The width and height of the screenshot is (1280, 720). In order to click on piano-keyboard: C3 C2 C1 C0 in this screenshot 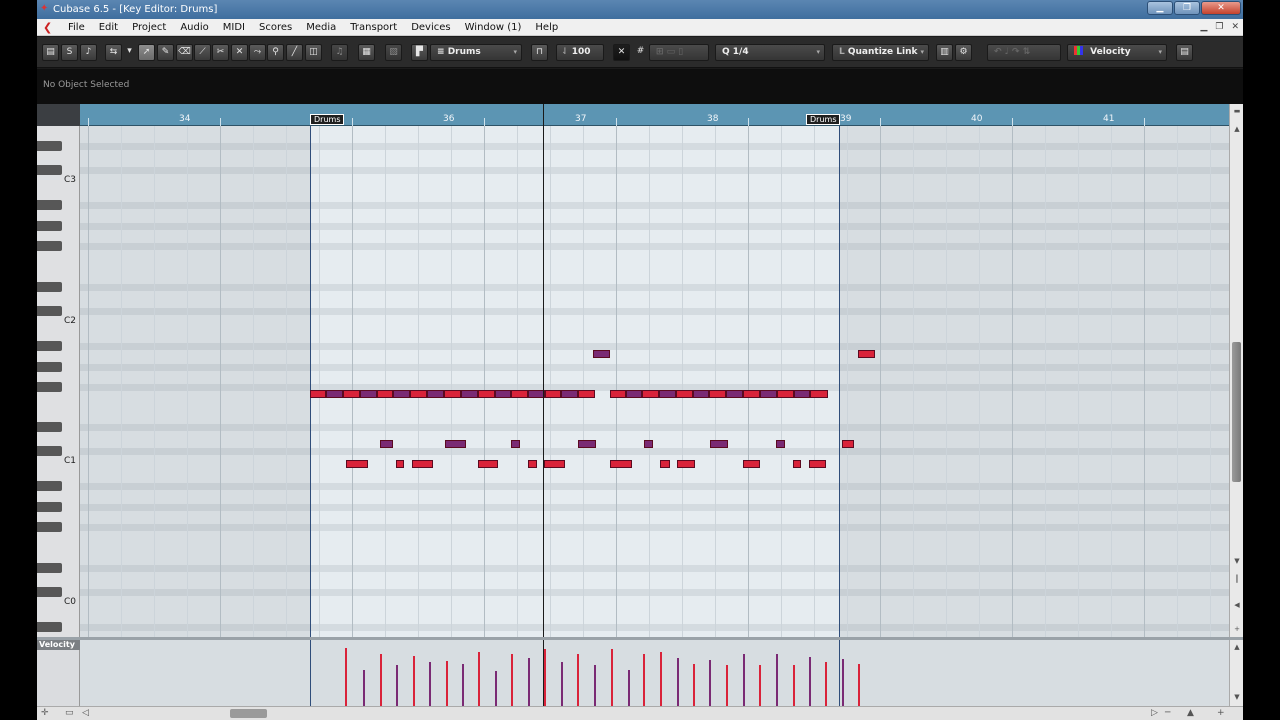, I will do `click(58, 381)`.